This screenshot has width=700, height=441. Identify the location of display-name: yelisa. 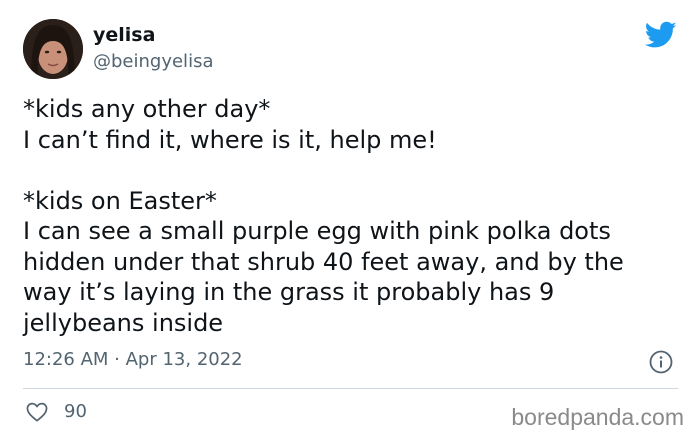
(124, 35).